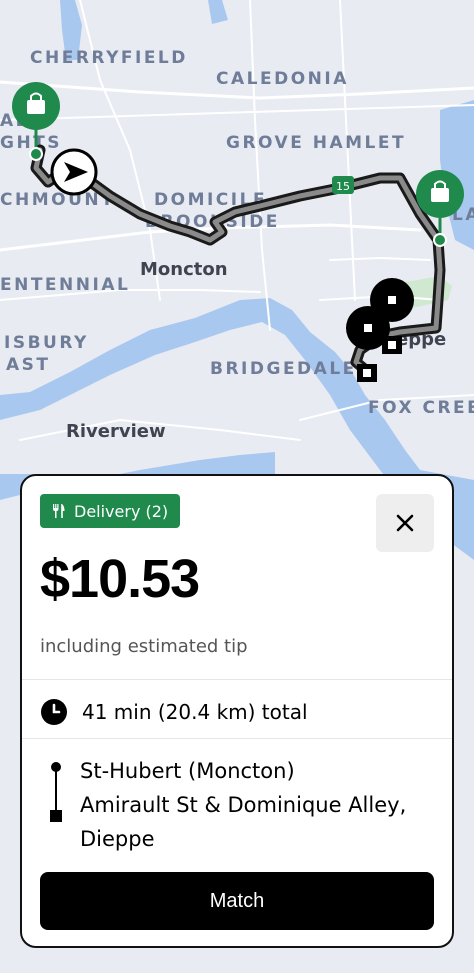  What do you see at coordinates (121, 511) in the screenshot?
I see `delivery-badge-label: Delivery (2)` at bounding box center [121, 511].